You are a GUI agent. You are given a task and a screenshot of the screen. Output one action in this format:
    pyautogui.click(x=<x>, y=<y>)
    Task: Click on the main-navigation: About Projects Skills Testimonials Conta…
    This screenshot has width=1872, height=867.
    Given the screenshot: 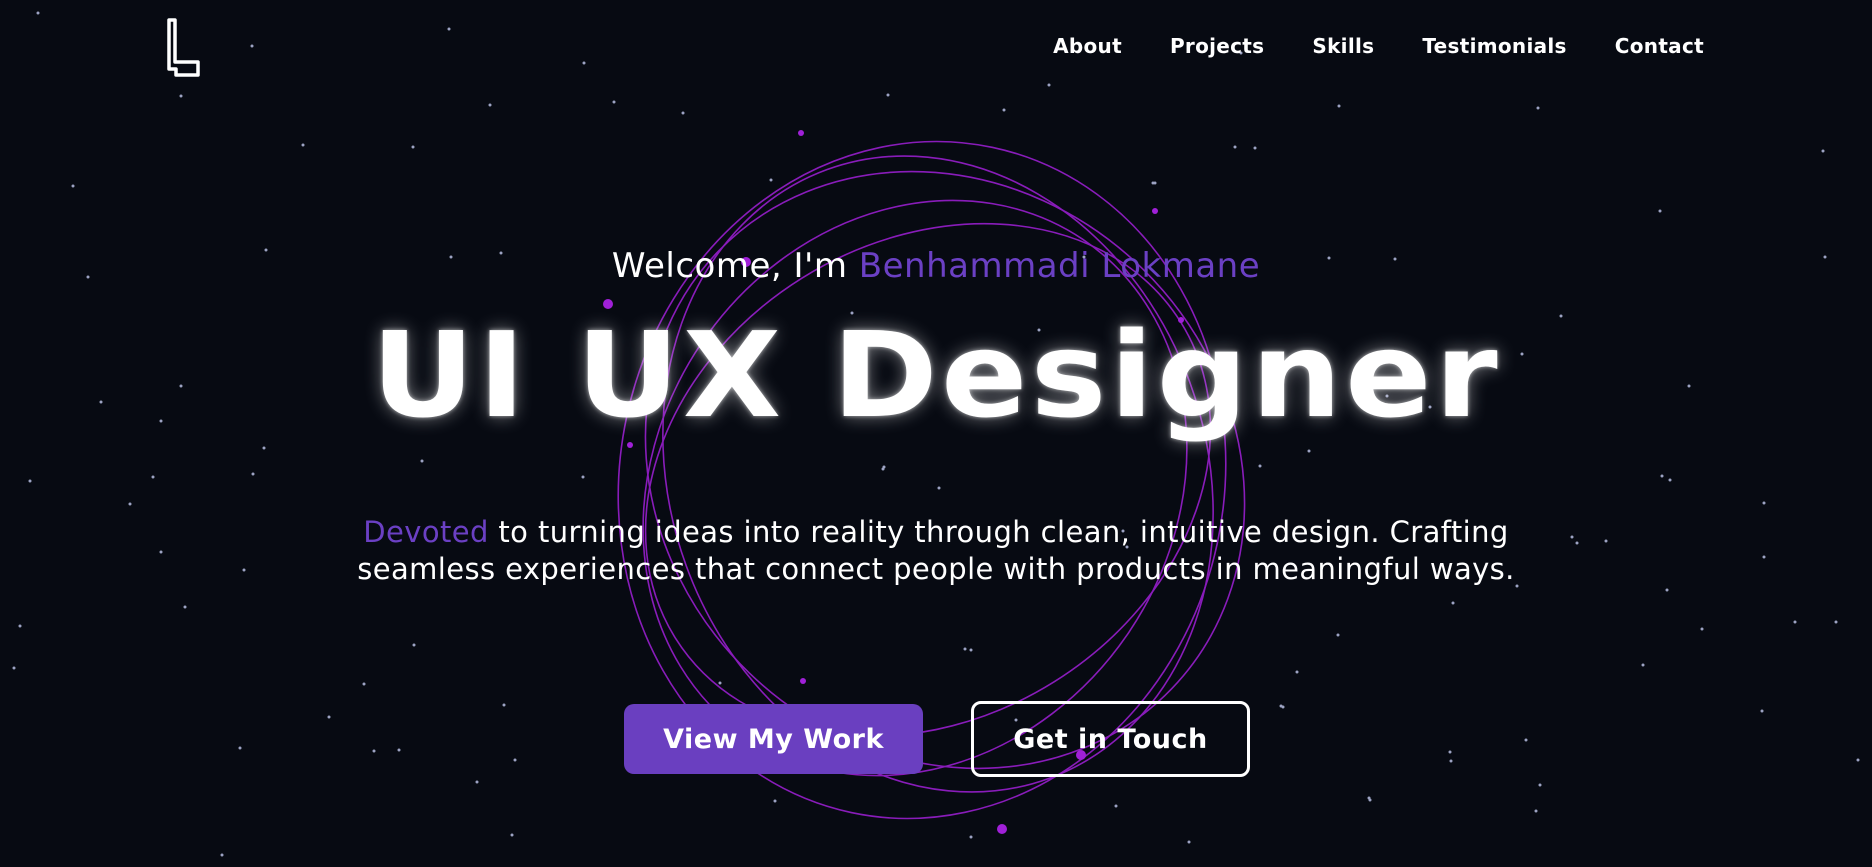 What is the action you would take?
    pyautogui.click(x=1378, y=46)
    